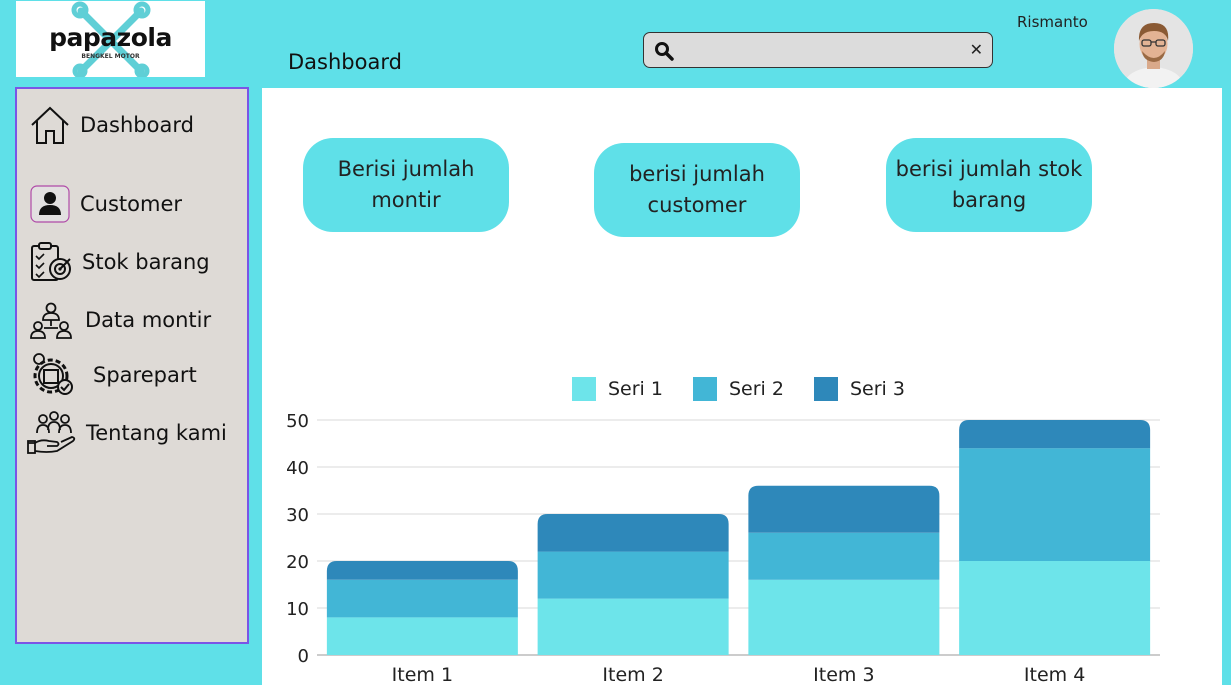 Image resolution: width=1231 pixels, height=685 pixels. What do you see at coordinates (825, 50) in the screenshot?
I see `search-input` at bounding box center [825, 50].